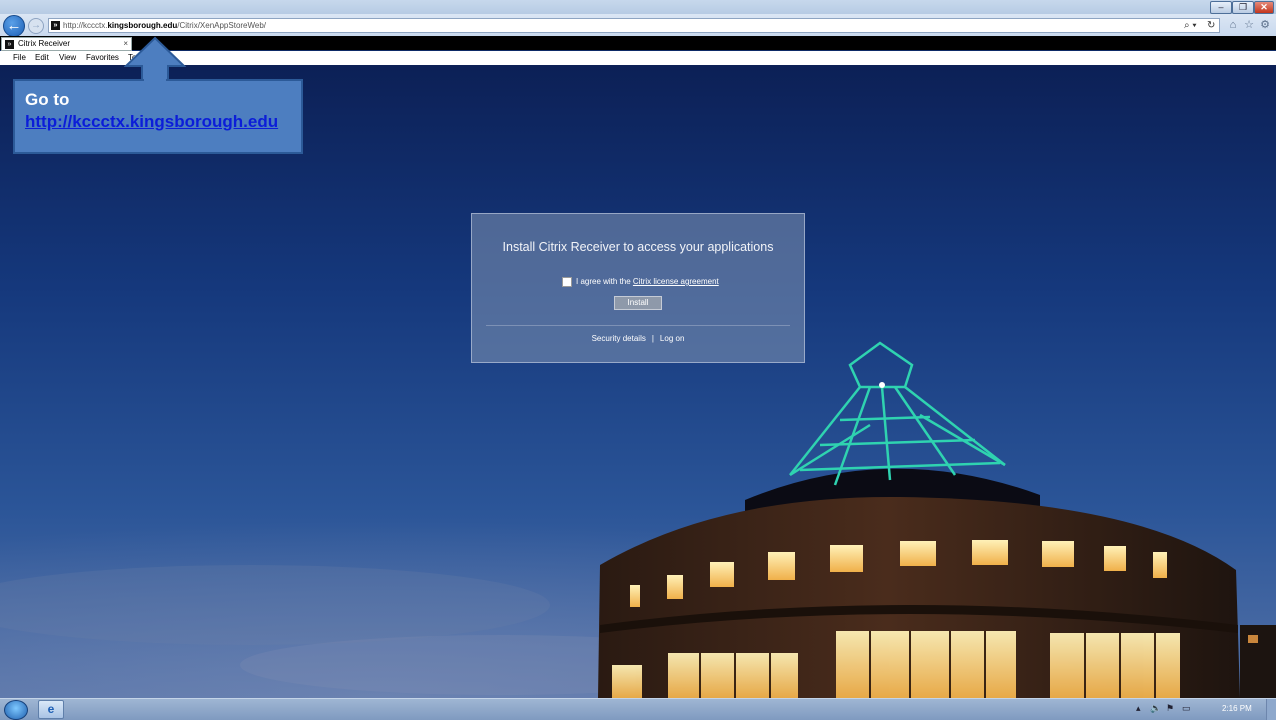  Describe the element at coordinates (619, 338) in the screenshot. I see `security-details-link: Security details` at that location.